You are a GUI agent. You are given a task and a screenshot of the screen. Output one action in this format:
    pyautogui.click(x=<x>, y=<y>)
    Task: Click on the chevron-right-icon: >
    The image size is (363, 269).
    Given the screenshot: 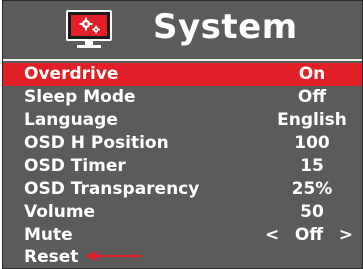 What is the action you would take?
    pyautogui.click(x=346, y=235)
    